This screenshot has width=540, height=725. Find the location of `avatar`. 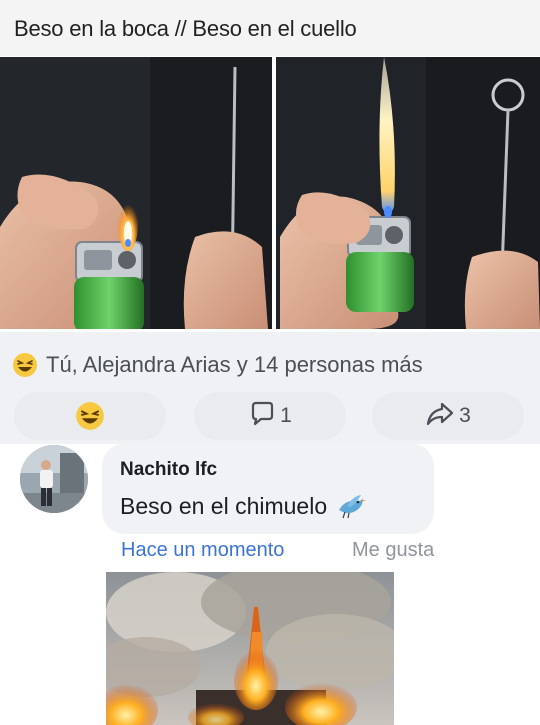

avatar is located at coordinates (54, 479).